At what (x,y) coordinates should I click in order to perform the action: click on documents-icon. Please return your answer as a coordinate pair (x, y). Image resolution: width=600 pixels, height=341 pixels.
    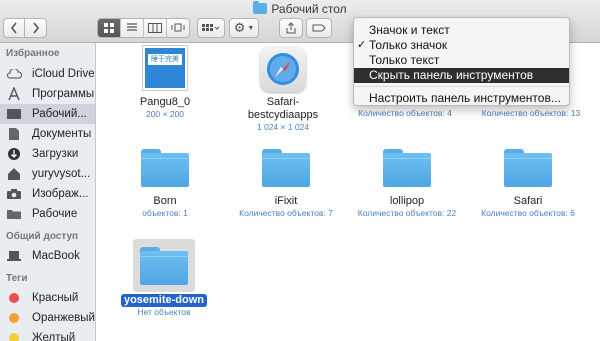
    Looking at the image, I should click on (14, 134).